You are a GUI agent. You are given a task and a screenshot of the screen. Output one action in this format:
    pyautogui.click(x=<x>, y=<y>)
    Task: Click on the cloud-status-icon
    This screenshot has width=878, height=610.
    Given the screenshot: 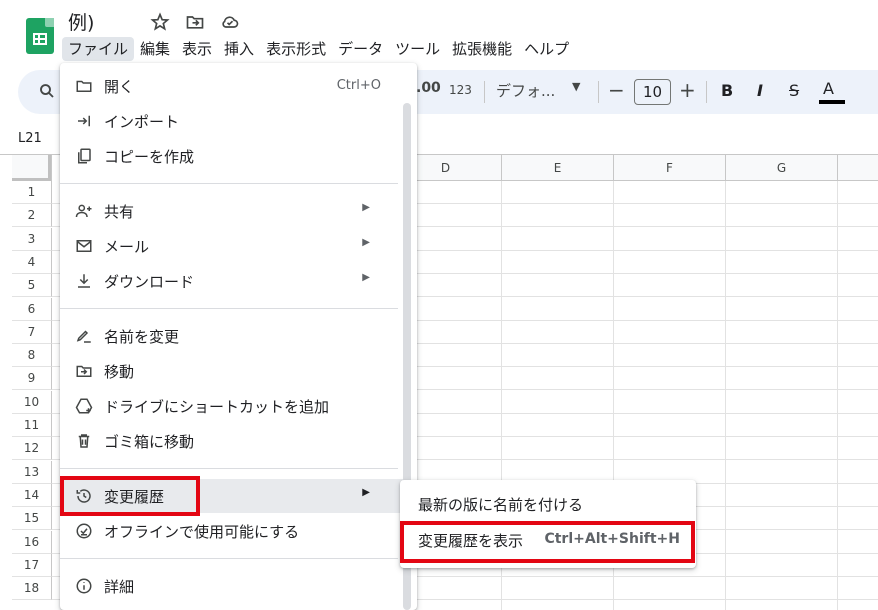 What is the action you would take?
    pyautogui.click(x=230, y=22)
    